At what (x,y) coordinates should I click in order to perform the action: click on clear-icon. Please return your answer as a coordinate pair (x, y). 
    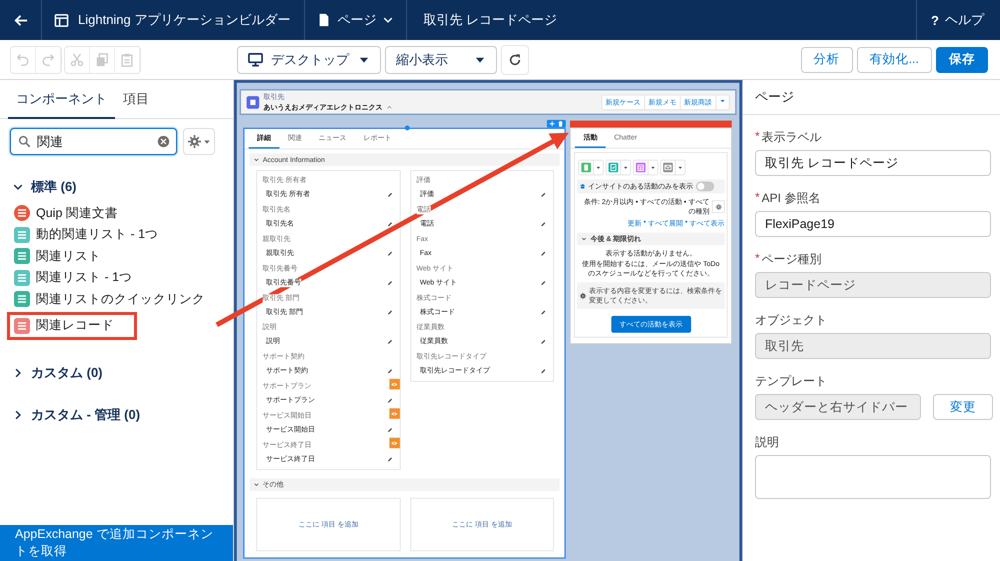
    Looking at the image, I should click on (163, 141).